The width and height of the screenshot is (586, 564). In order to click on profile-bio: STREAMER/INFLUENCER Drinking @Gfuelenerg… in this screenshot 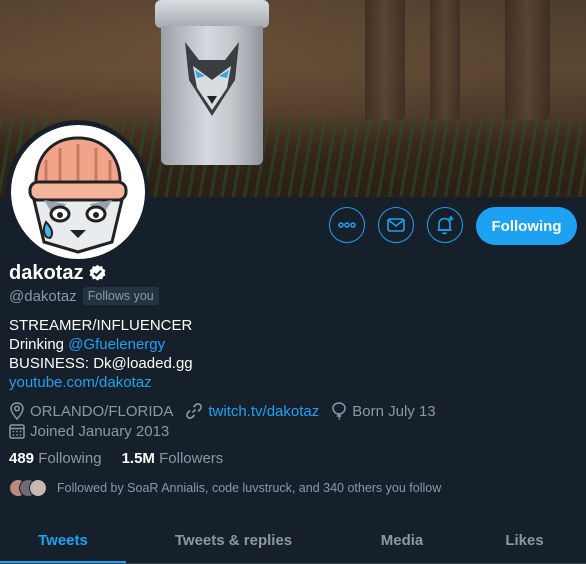, I will do `click(101, 354)`.